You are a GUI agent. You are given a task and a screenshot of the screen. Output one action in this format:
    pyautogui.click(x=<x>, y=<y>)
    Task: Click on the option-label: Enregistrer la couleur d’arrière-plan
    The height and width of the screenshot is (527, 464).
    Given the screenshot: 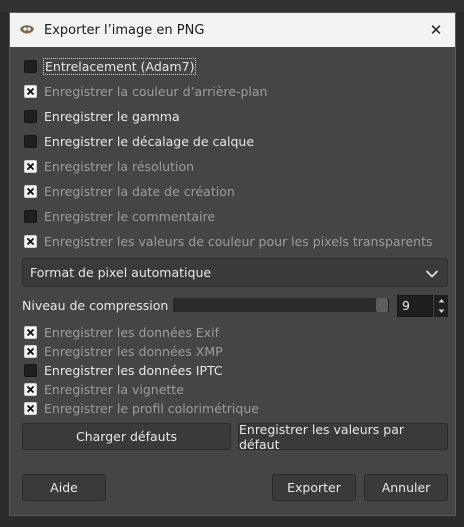 What is the action you would take?
    pyautogui.click(x=156, y=91)
    